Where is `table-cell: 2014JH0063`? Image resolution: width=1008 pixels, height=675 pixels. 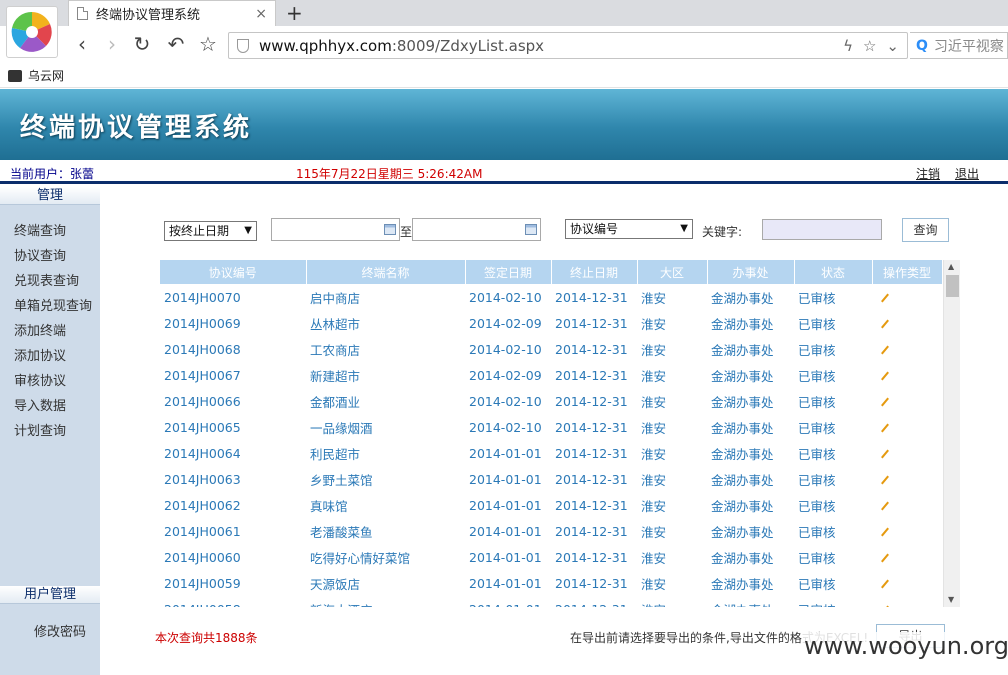
table-cell: 2014JH0063 is located at coordinates (233, 479).